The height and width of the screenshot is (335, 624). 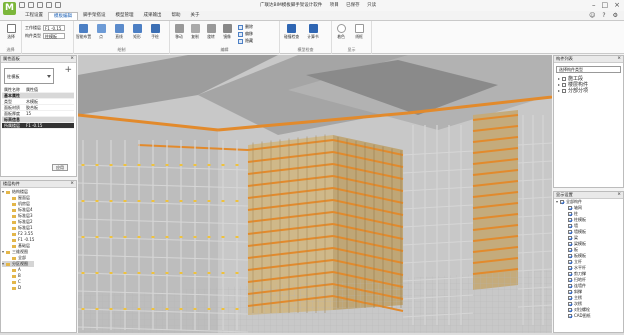 What do you see at coordinates (603, 15) in the screenshot?
I see `help-icon: ?` at bounding box center [603, 15].